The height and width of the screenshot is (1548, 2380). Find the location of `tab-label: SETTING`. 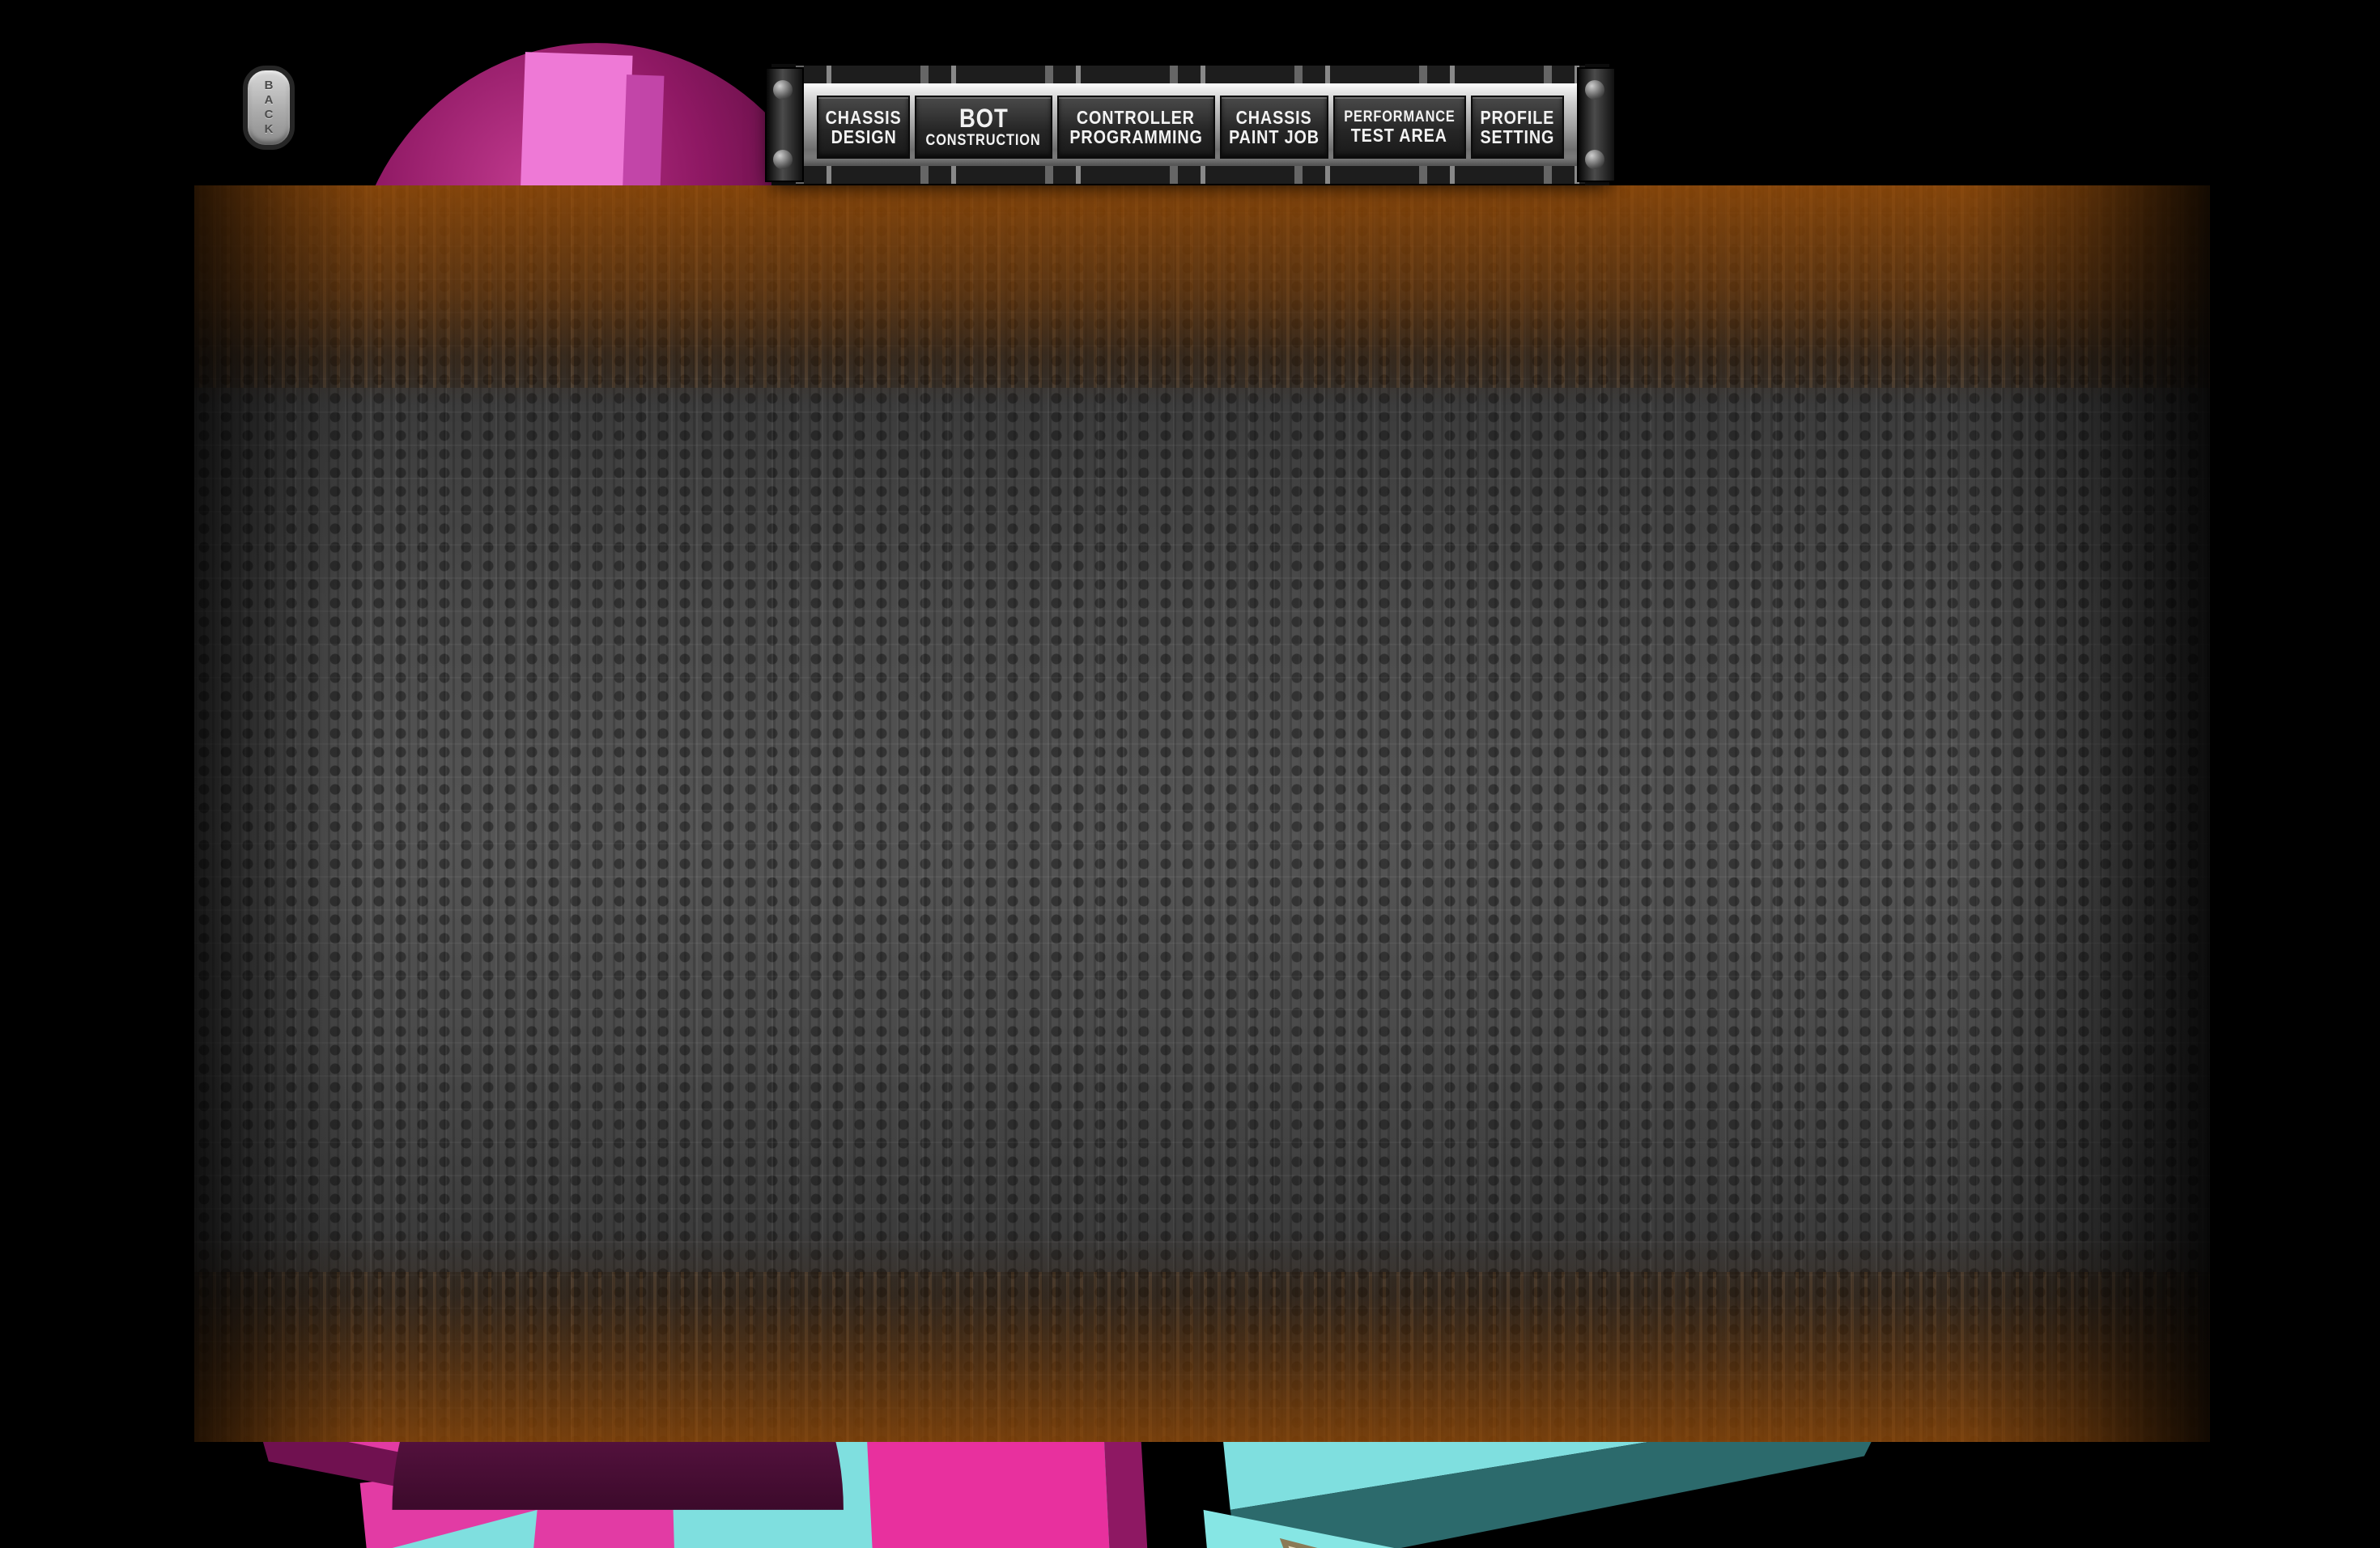

tab-label: SETTING is located at coordinates (1518, 136).